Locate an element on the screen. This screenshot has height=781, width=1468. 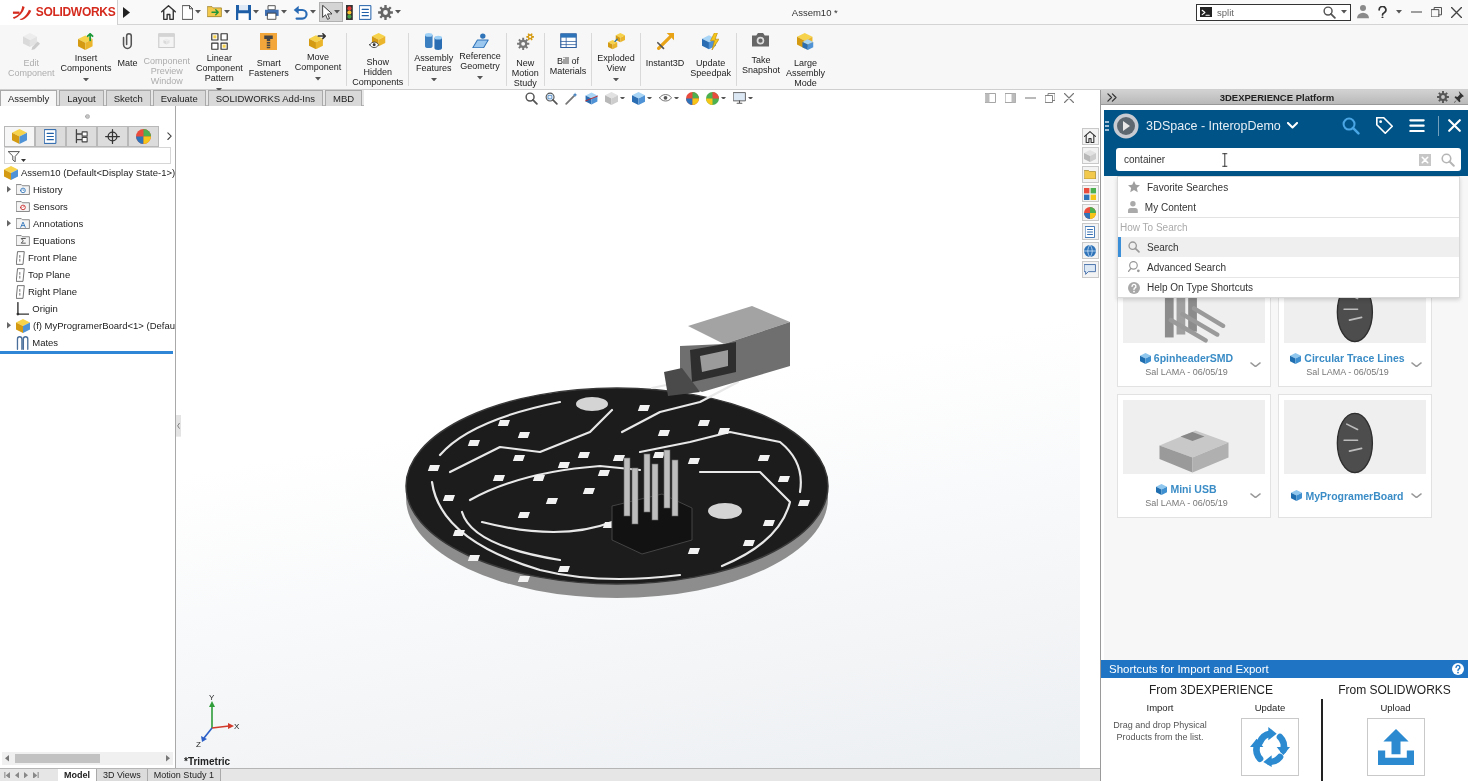
upload-button is located at coordinates (1395, 747).